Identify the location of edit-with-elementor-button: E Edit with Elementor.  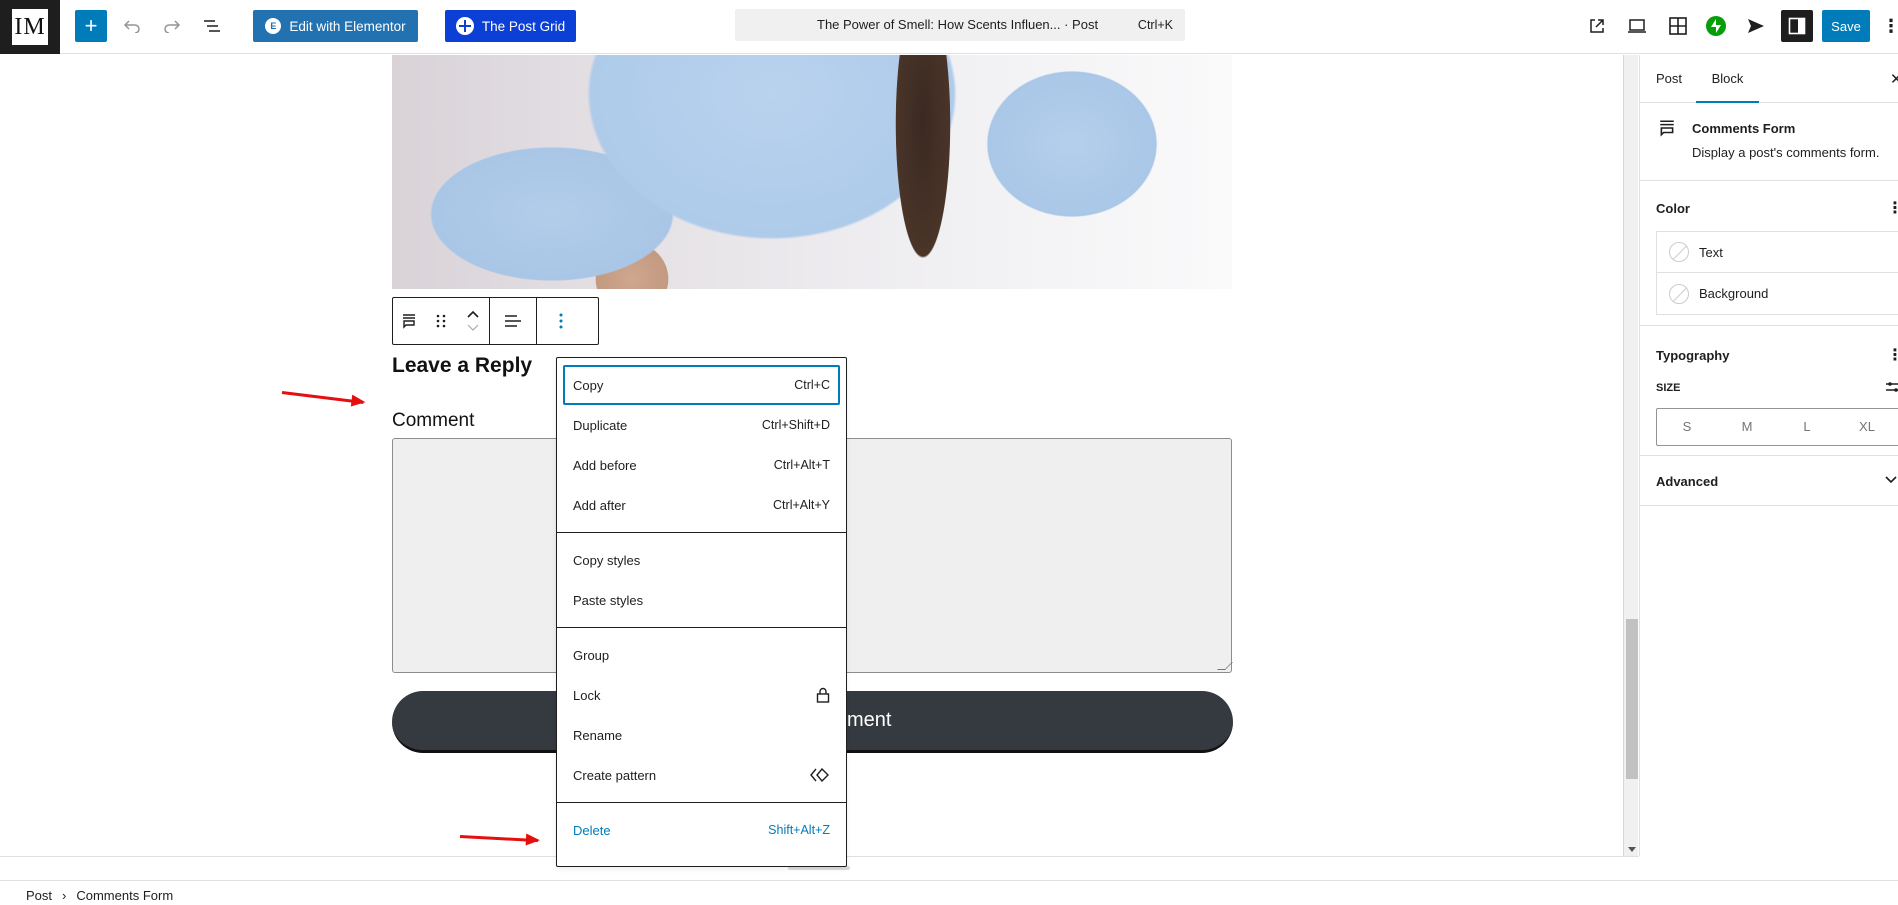
(335, 26).